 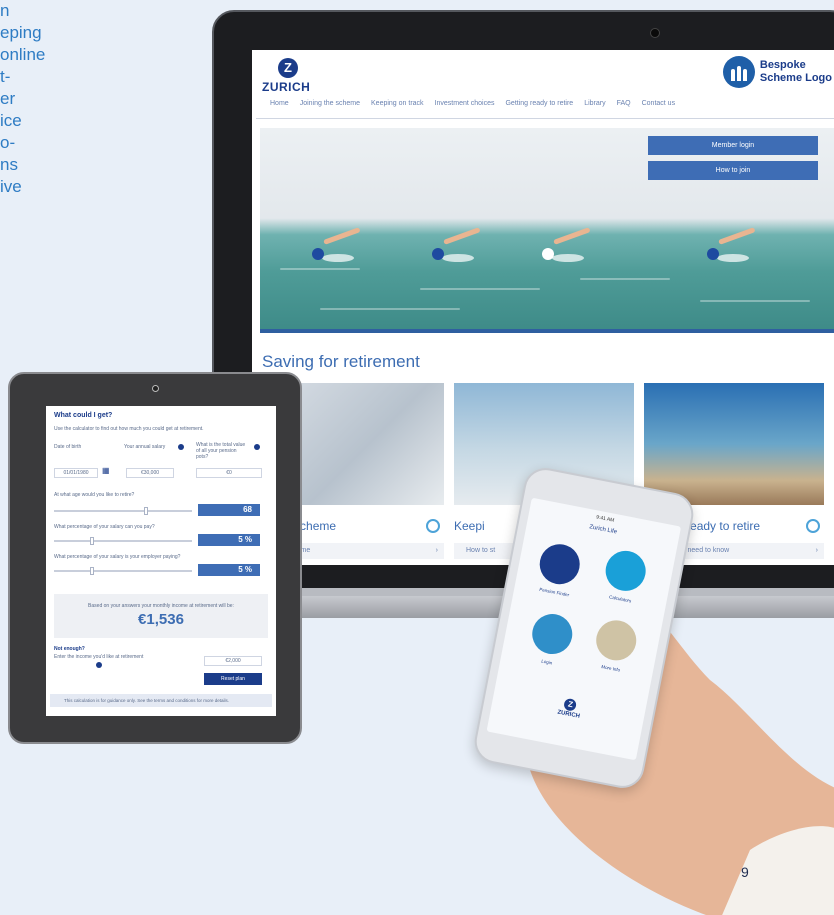 I want to click on nav-getting-ready: Getting ready to retire, so click(x=539, y=103).